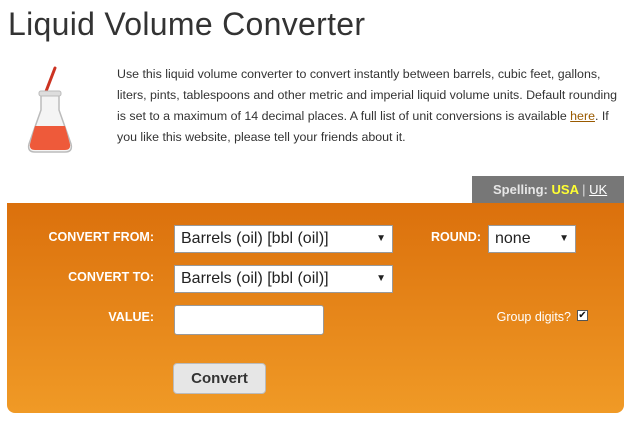 The image size is (639, 430). What do you see at coordinates (50, 109) in the screenshot?
I see `flask-icon` at bounding box center [50, 109].